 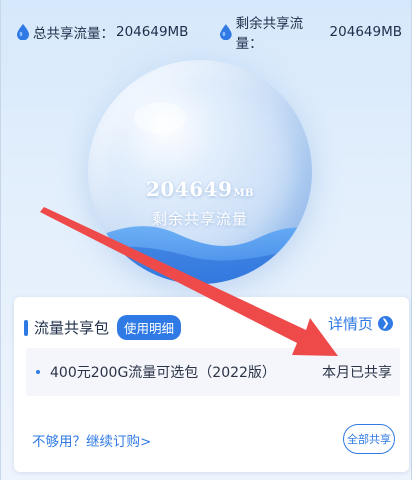 What do you see at coordinates (209, 34) in the screenshot?
I see `top-stats: 总共享流量： 204649MB 剩余共享流量： 204649MB` at bounding box center [209, 34].